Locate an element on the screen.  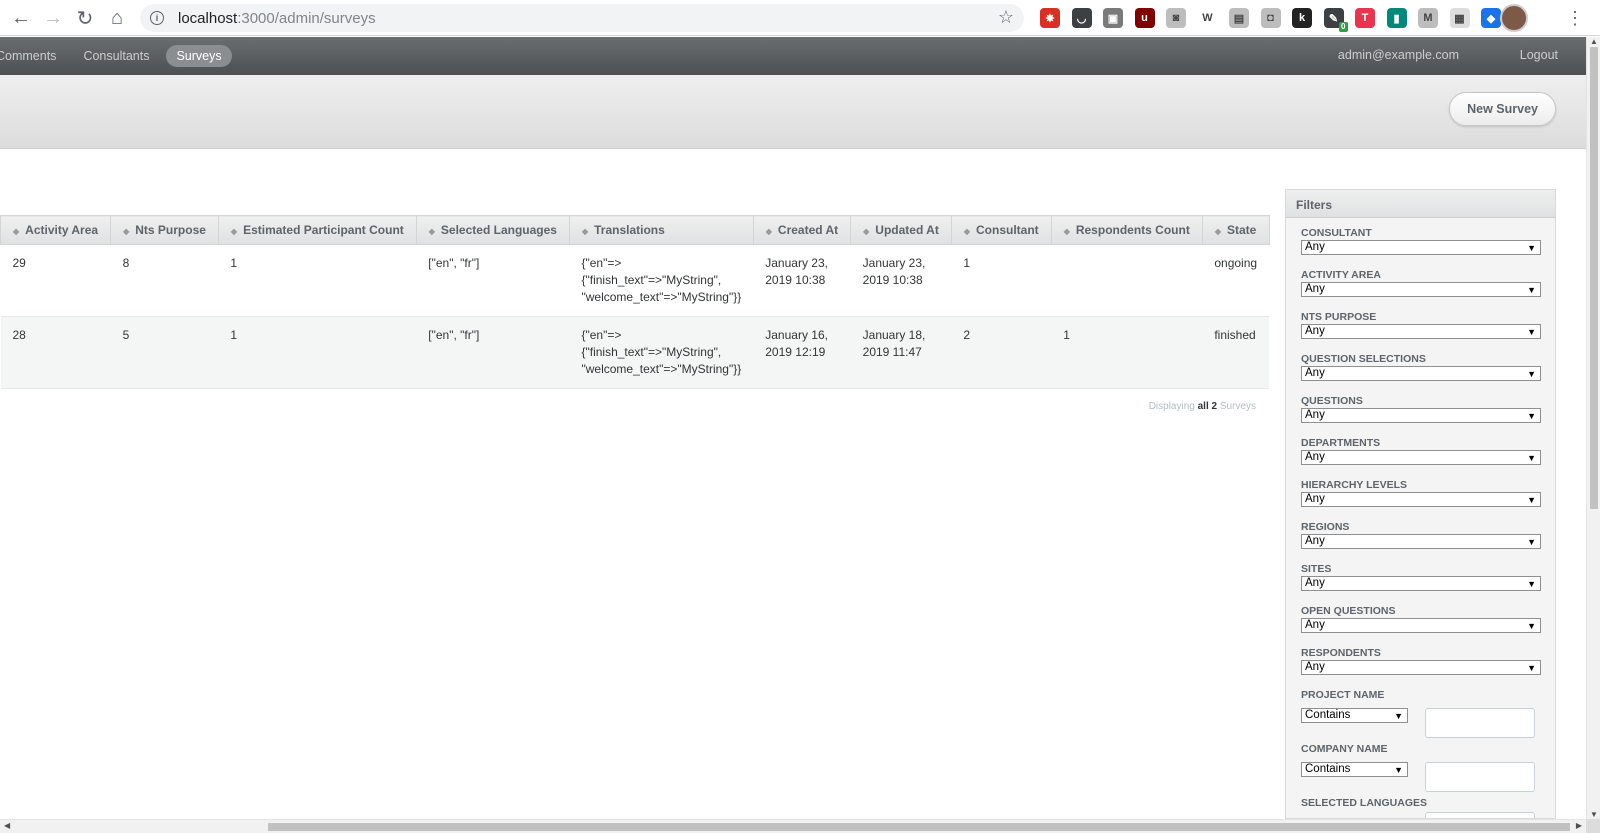
forward-icon: → is located at coordinates (53, 18).